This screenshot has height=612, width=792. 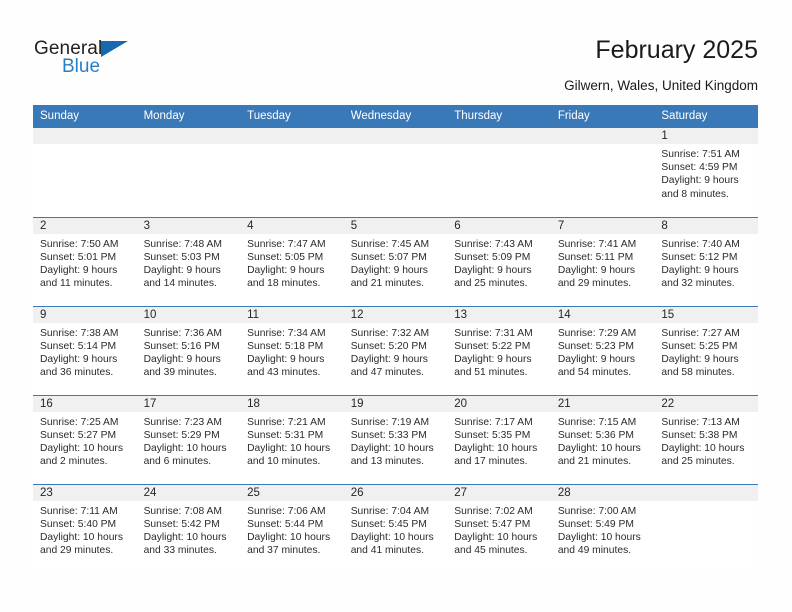 What do you see at coordinates (182, 422) in the screenshot?
I see `sunrise-time: Sunrise: 7:23 AM` at bounding box center [182, 422].